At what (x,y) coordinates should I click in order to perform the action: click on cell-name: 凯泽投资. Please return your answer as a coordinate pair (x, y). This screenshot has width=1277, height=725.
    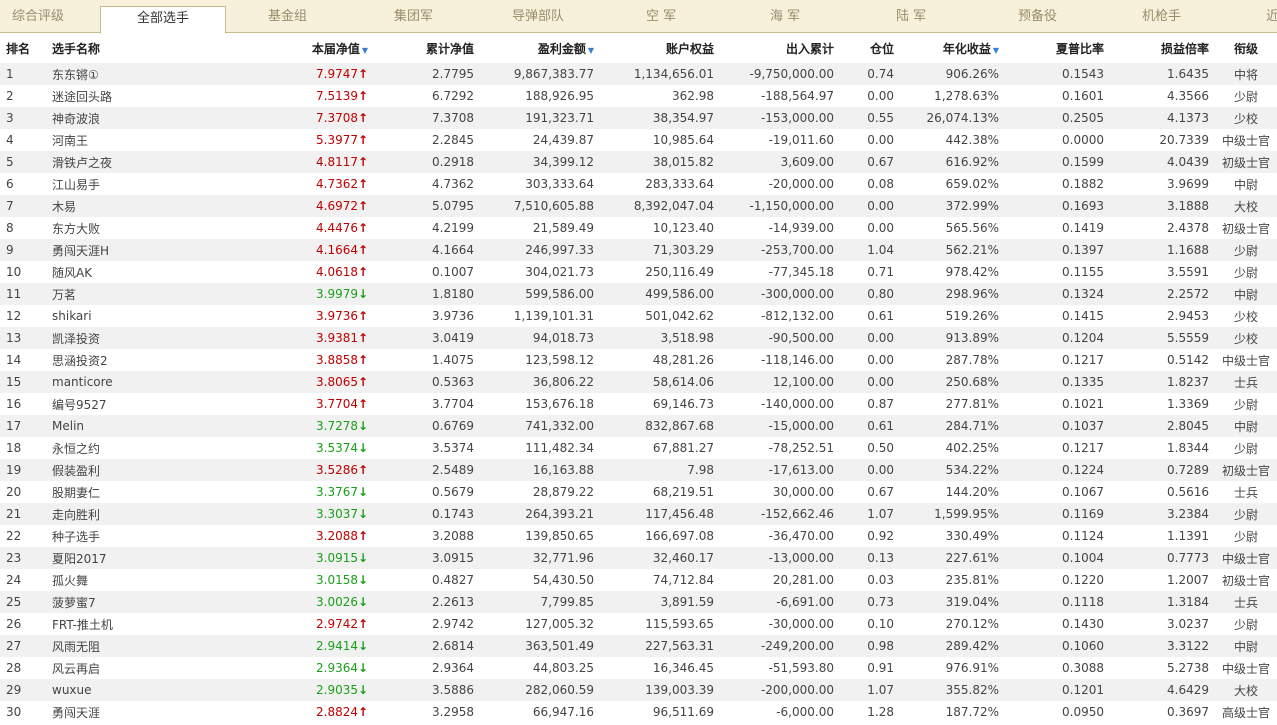
    Looking at the image, I should click on (113, 338).